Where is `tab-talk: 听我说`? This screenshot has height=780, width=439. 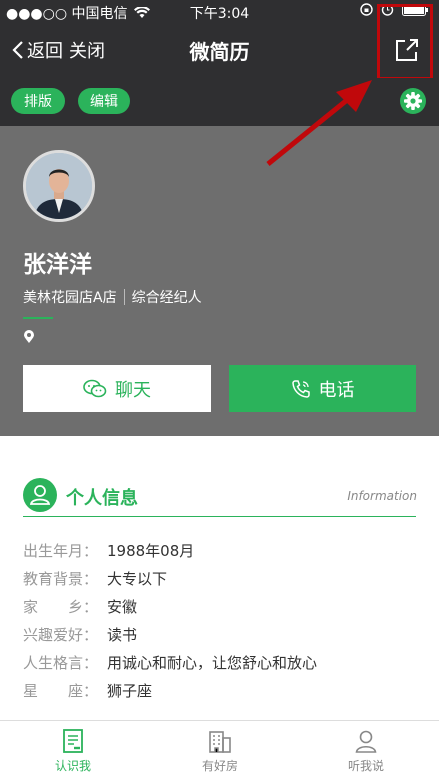
tab-talk: 听我说 is located at coordinates (366, 751).